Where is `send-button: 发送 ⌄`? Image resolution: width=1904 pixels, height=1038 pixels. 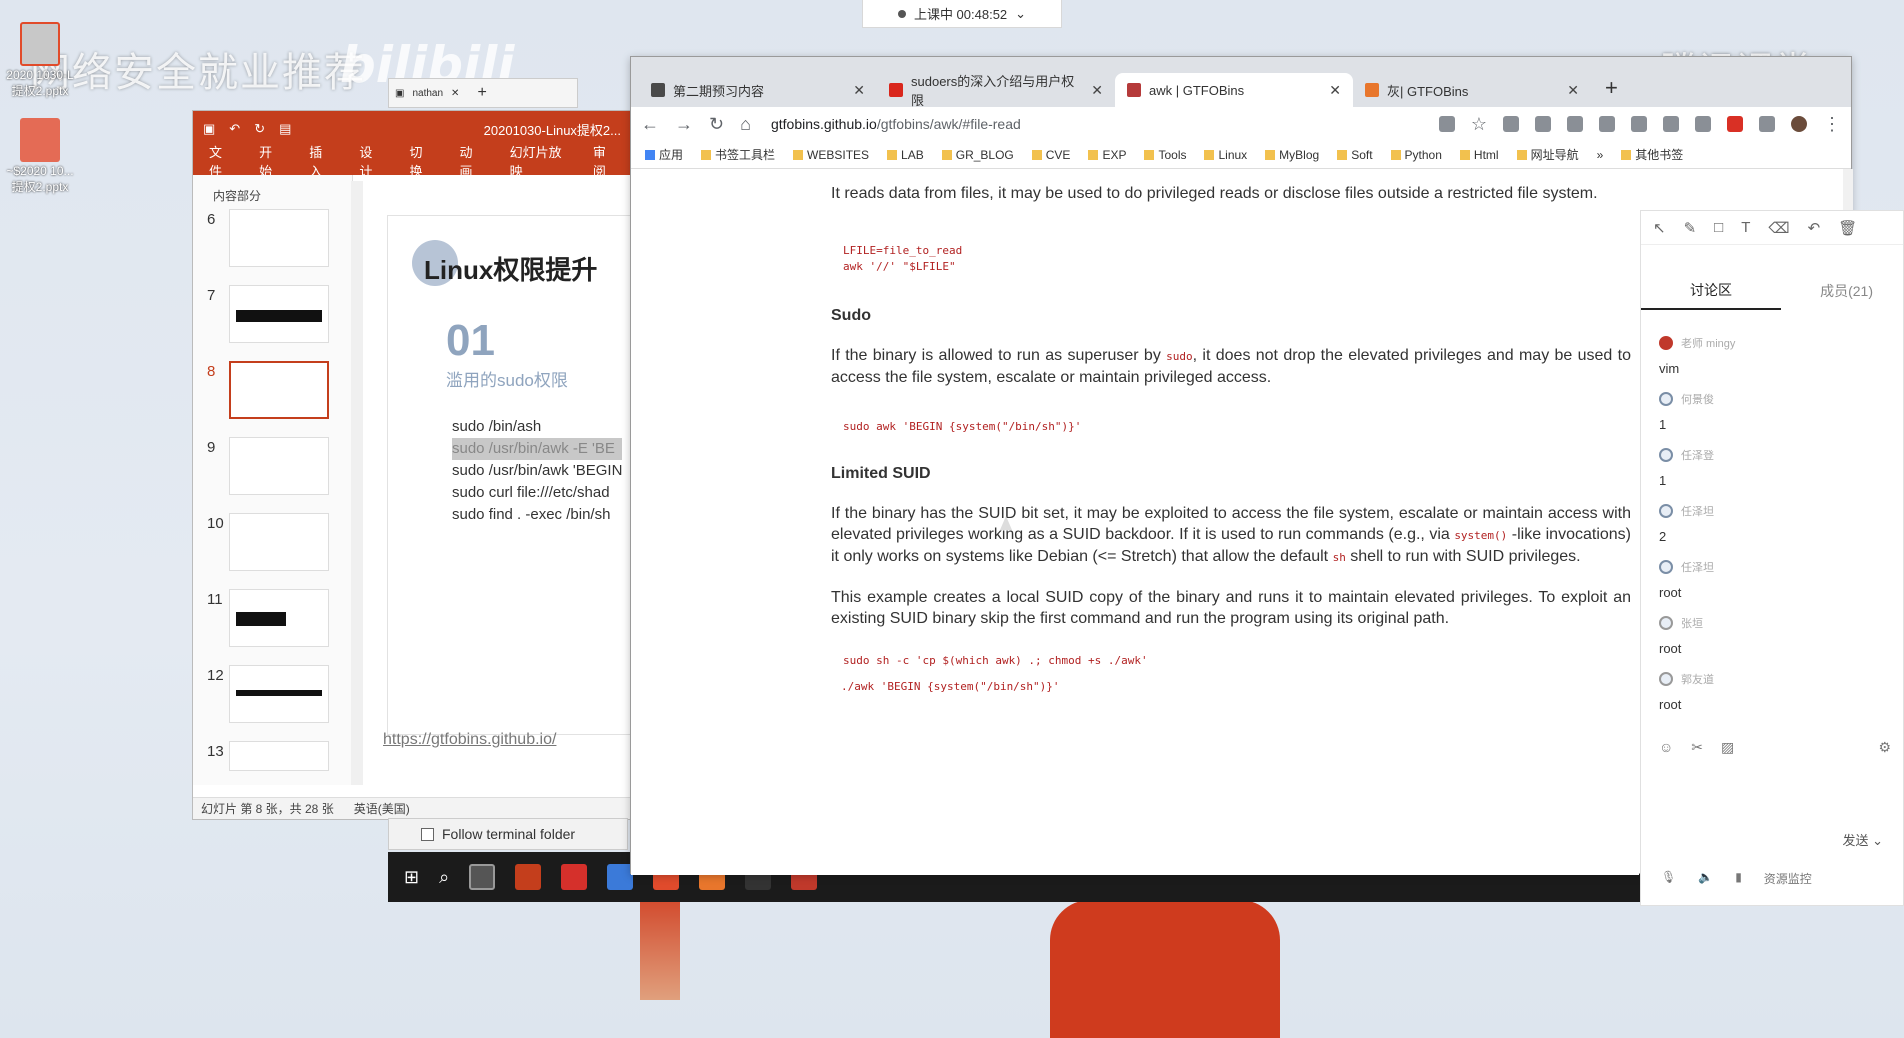
send-button: 发送 ⌄ is located at coordinates (1862, 839).